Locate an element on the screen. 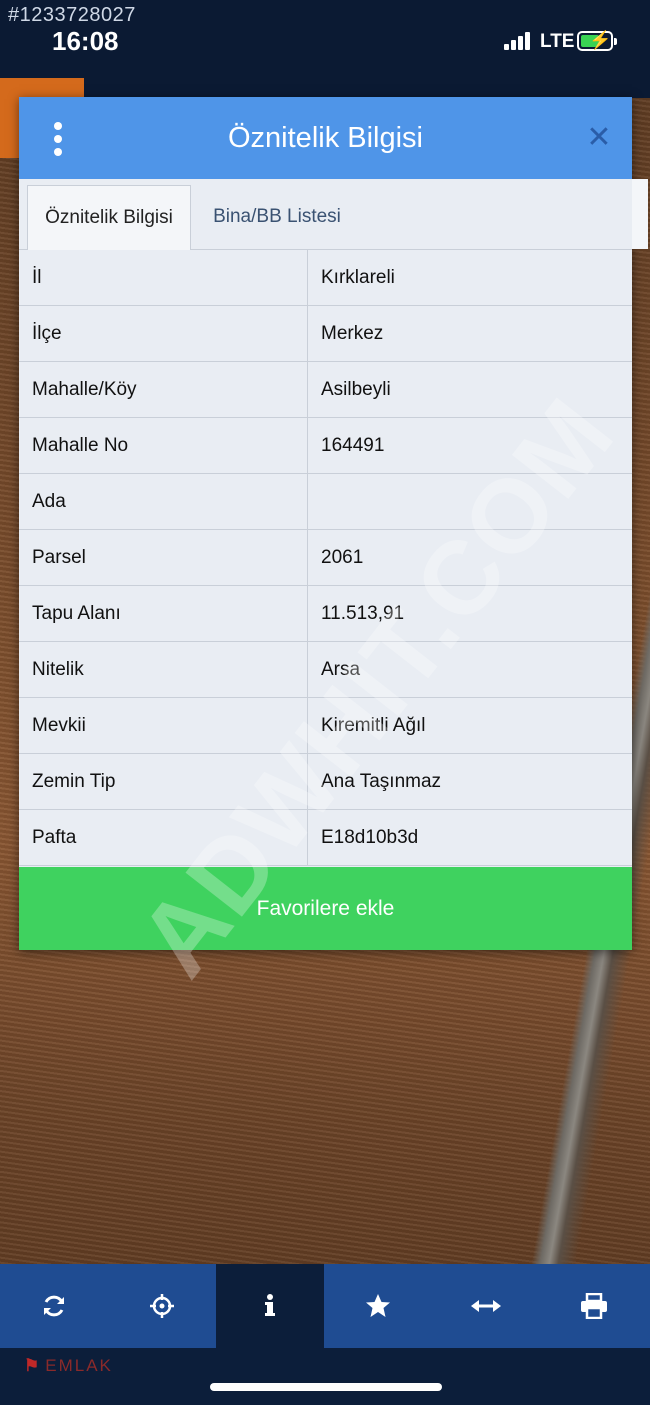 The image size is (650, 1405). row-value: 2061 is located at coordinates (342, 557).